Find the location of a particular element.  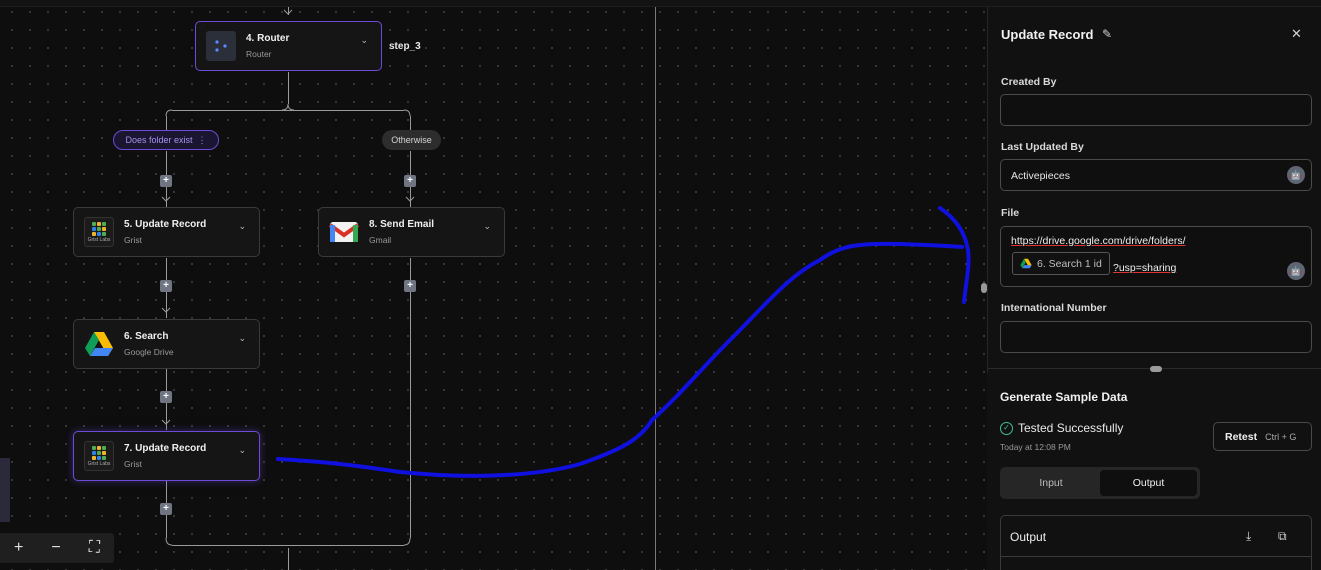

field-label-created-by: Created By is located at coordinates (1029, 82).